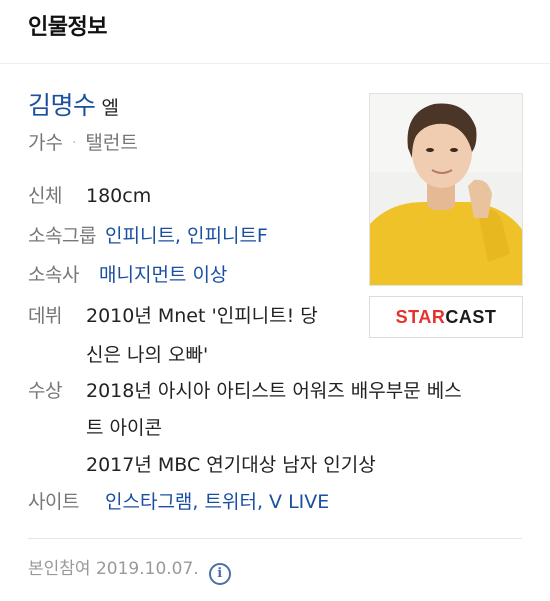  I want to click on profile-photo-illustration, so click(446, 189).